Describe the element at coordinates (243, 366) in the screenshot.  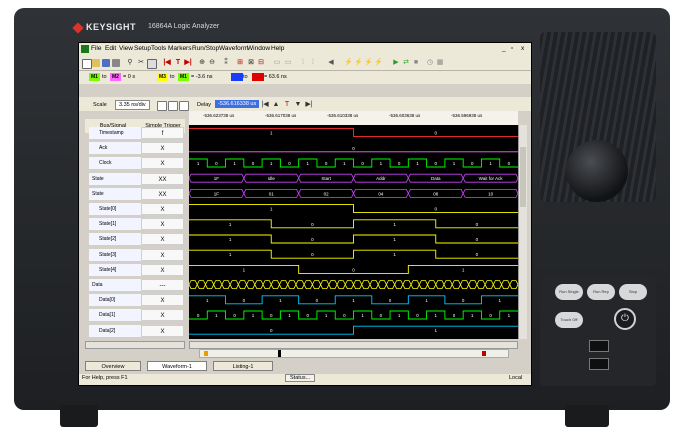
I see `tab-listing-1: Listing-1` at that location.